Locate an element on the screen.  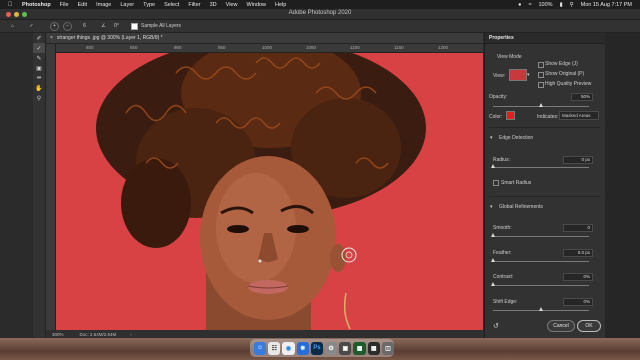
color-label: Color: is located at coordinates (496, 117).